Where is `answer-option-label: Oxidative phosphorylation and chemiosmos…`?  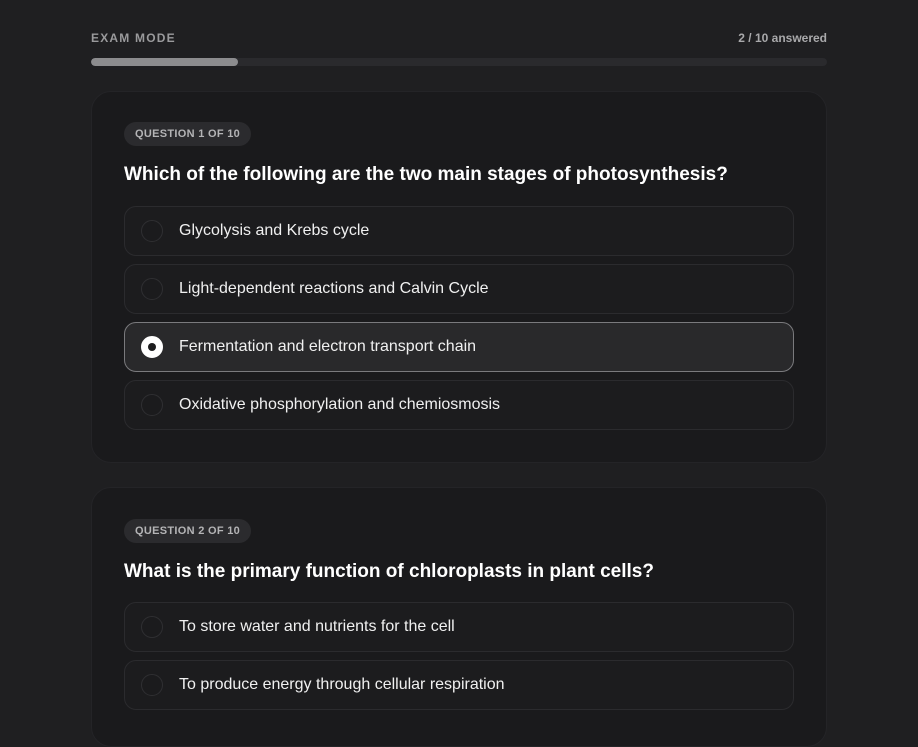
answer-option-label: Oxidative phosphorylation and chemiosmos… is located at coordinates (340, 404).